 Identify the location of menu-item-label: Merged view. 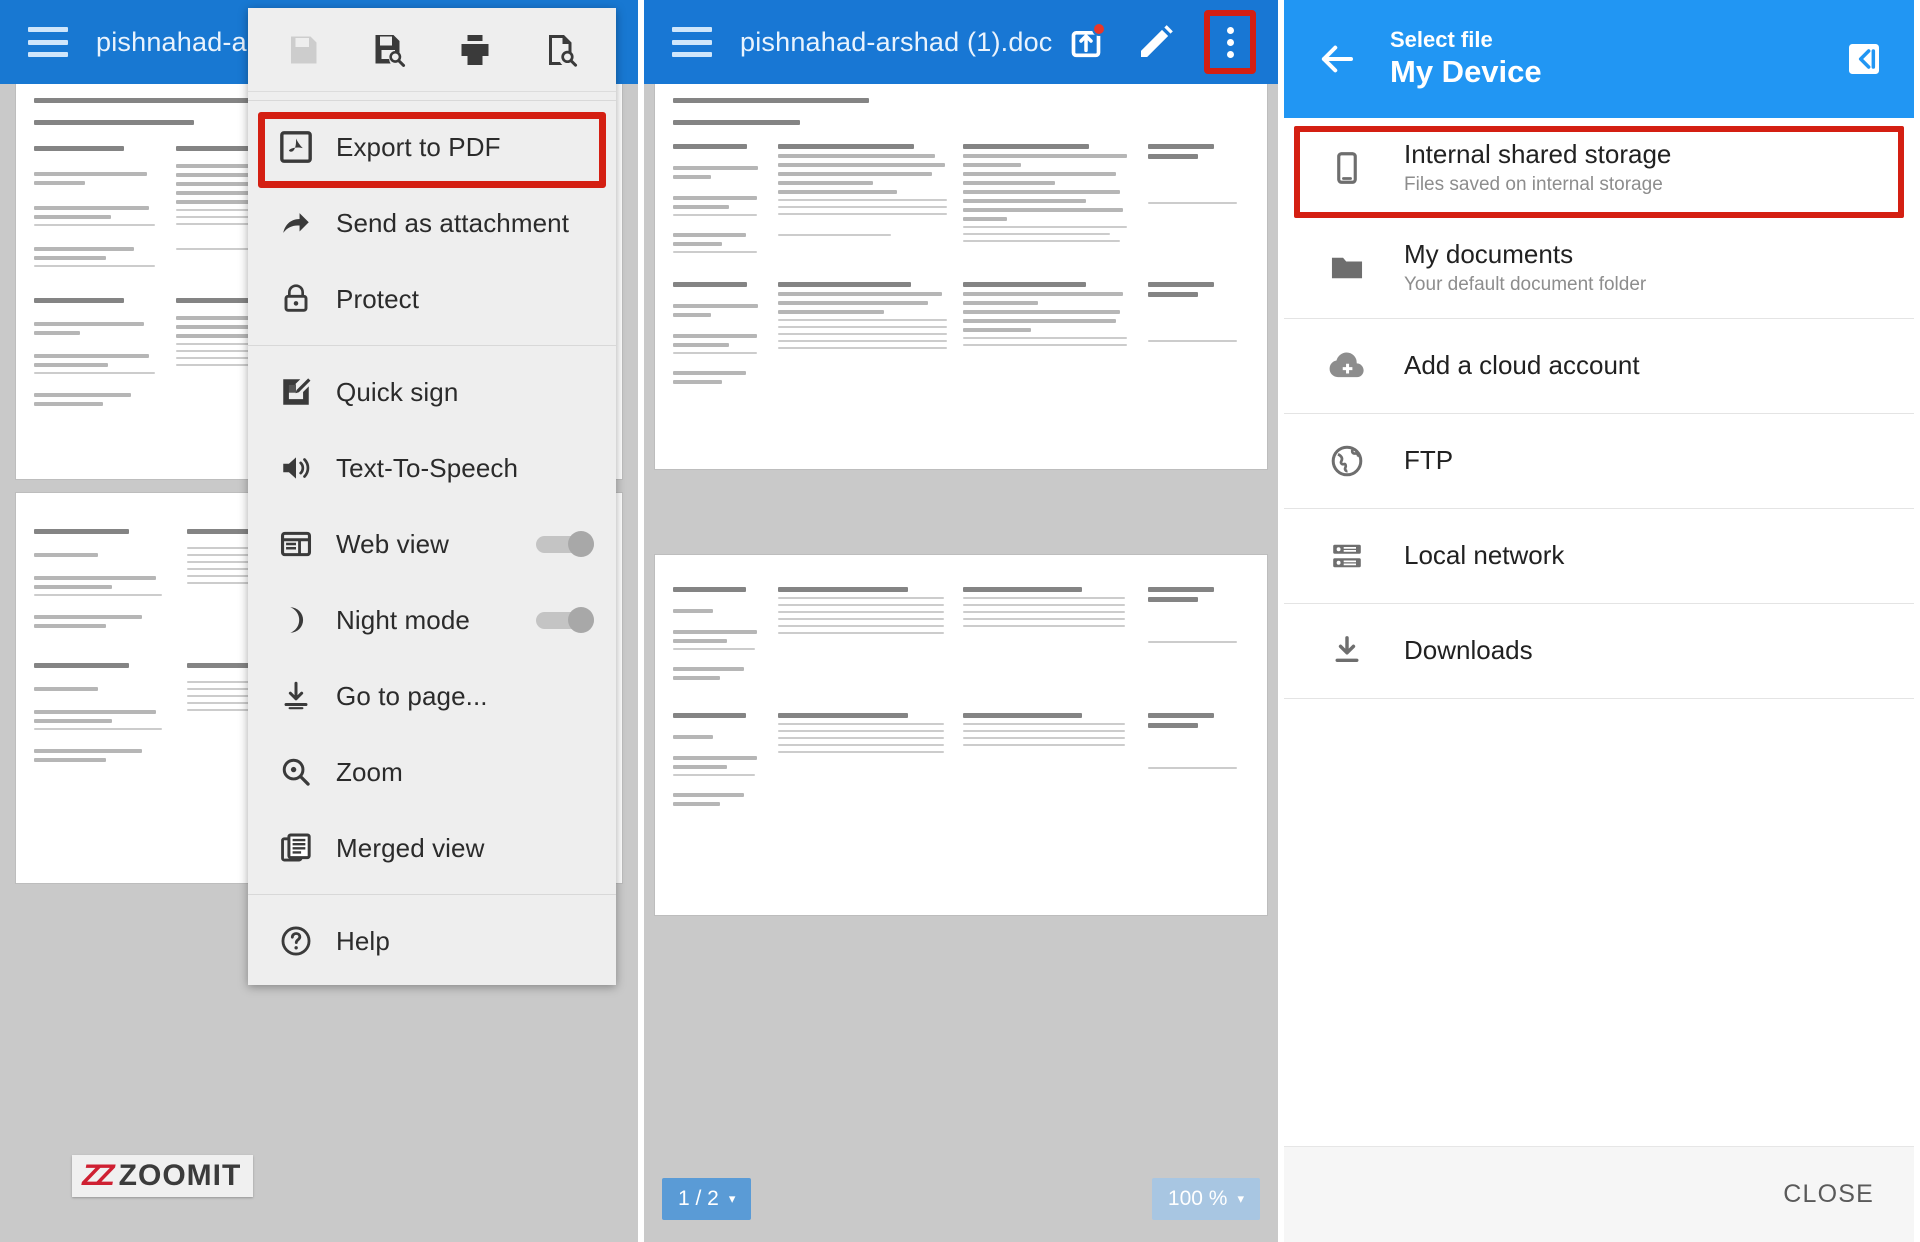
(410, 847).